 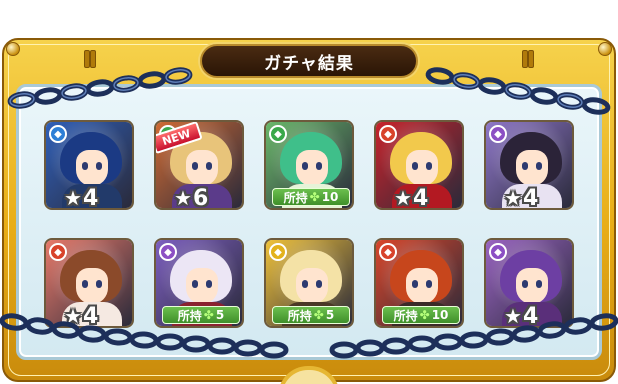 I want to click on wood-icon: ◆, so click(x=278, y=134).